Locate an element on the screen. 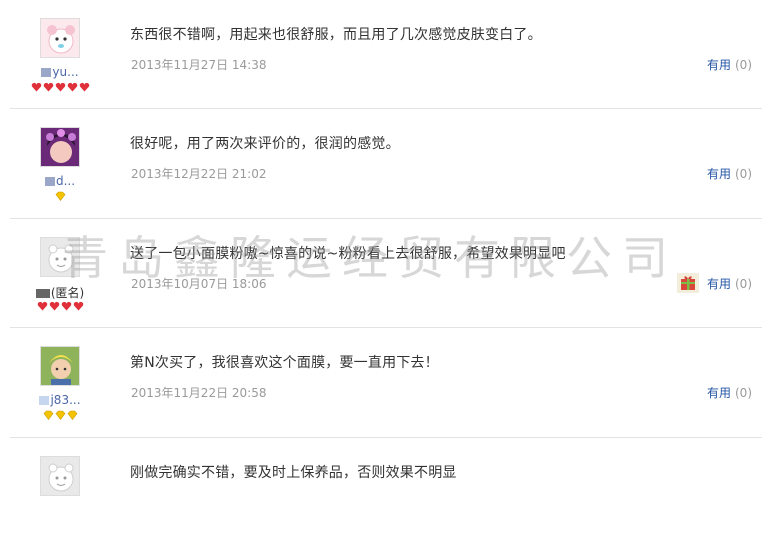  review-content: 刚做完确实不错，要及时上保养品，否则效果不明显 is located at coordinates (293, 473).